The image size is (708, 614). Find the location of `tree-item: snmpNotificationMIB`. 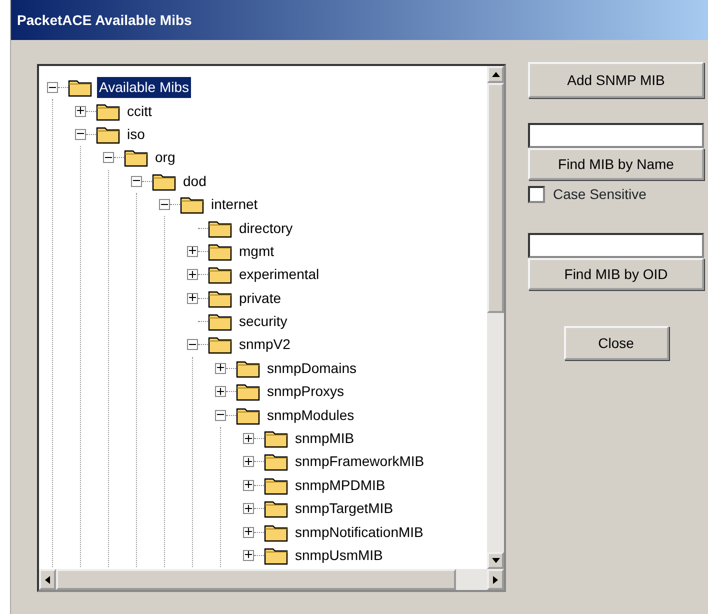

tree-item: snmpNotificationMIB is located at coordinates (359, 532).